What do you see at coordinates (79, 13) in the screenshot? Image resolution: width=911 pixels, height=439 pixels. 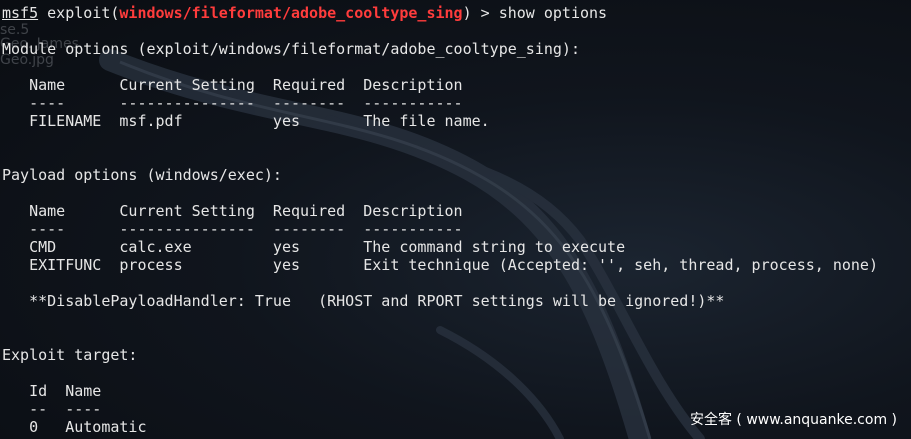 I see `prompt-prefix: exploit(` at bounding box center [79, 13].